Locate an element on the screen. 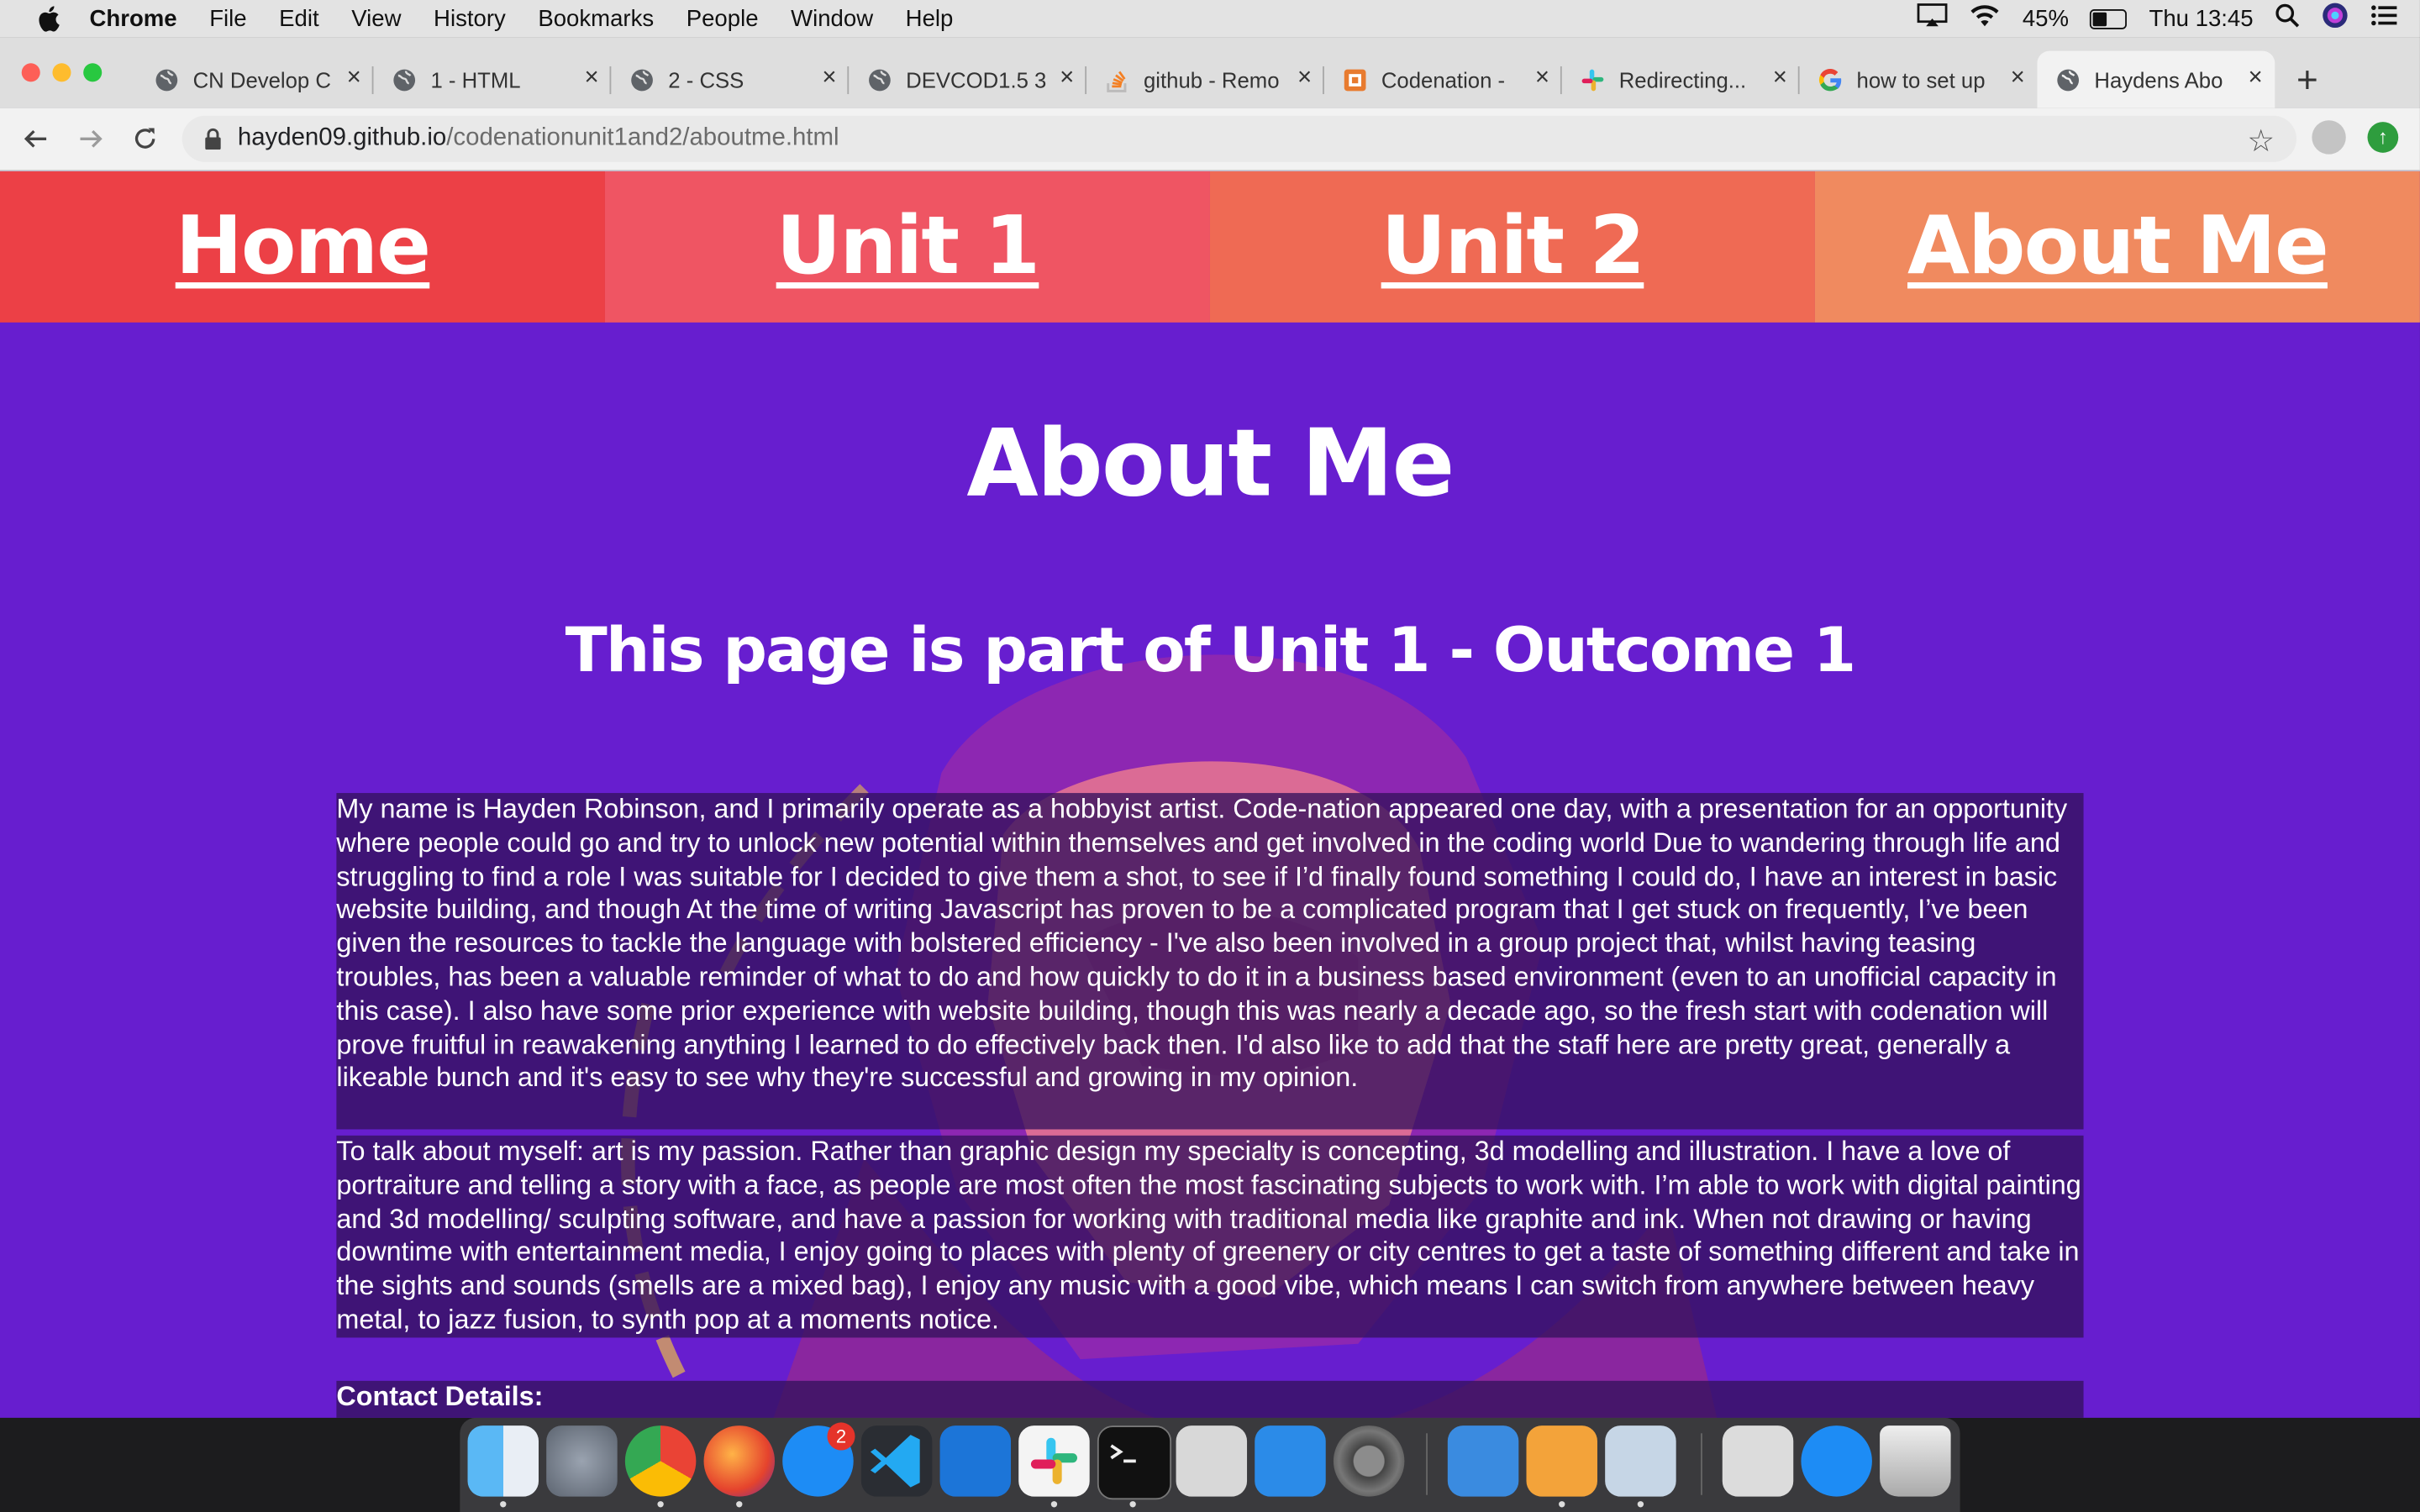 The width and height of the screenshot is (2420, 1512). page-subtitle: This page is part of Unit 1 - Outcome 1 is located at coordinates (1210, 651).